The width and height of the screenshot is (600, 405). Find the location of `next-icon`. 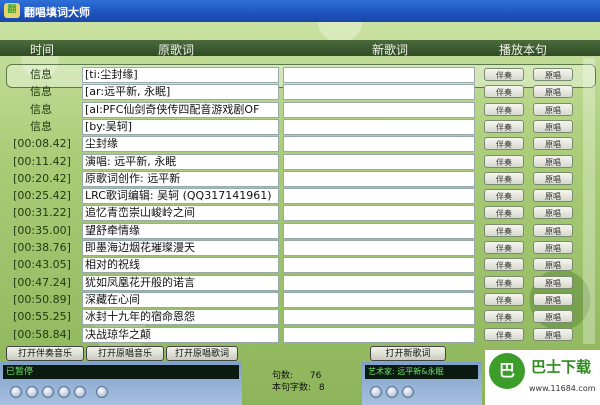

next-icon is located at coordinates (80, 392).